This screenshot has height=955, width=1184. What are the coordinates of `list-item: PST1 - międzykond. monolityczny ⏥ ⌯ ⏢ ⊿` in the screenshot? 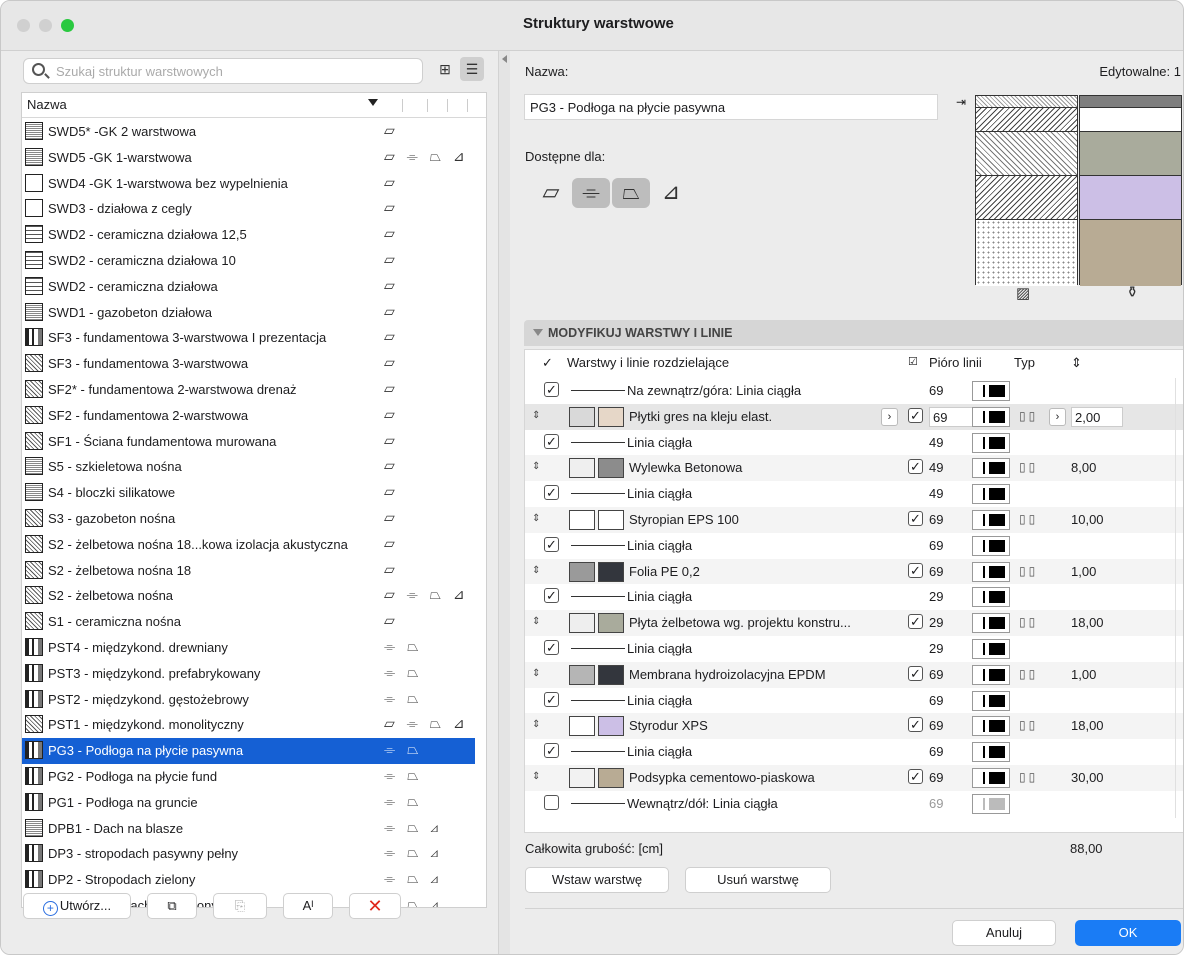 It's located at (248, 725).